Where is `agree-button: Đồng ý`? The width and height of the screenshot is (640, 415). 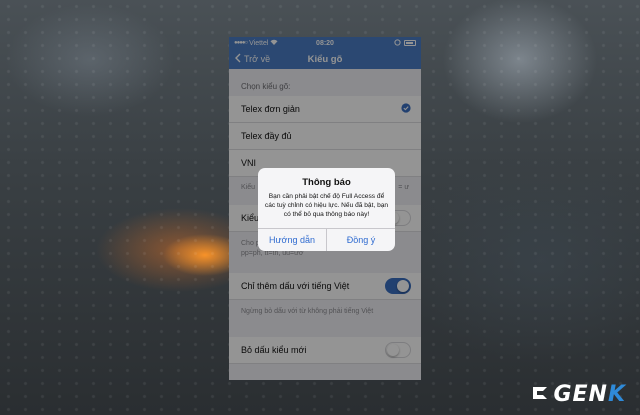
agree-button: Đồng ý is located at coordinates (360, 240).